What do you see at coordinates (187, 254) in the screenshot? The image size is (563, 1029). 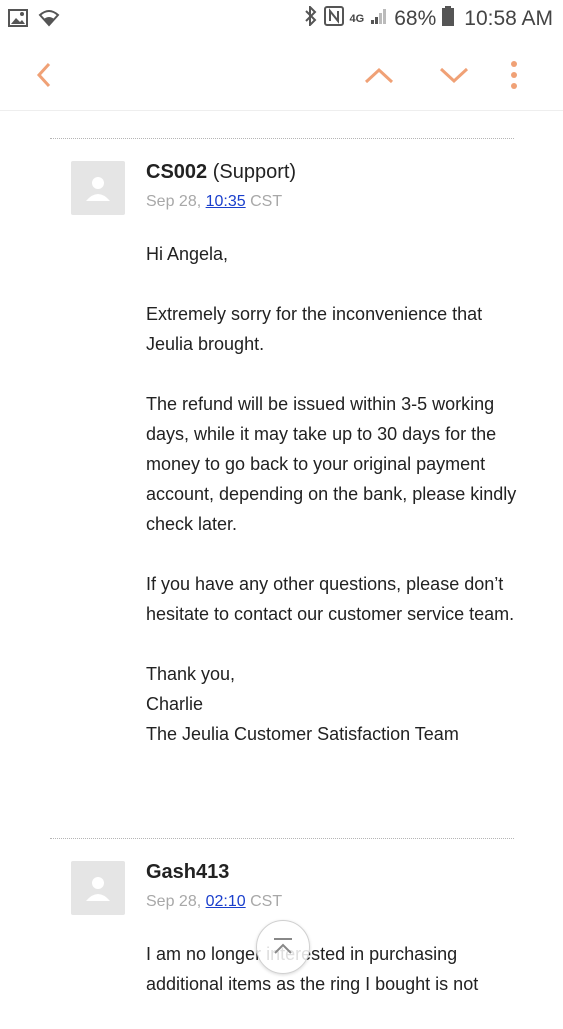 I see `body-paragraph: Hi Angela,` at bounding box center [187, 254].